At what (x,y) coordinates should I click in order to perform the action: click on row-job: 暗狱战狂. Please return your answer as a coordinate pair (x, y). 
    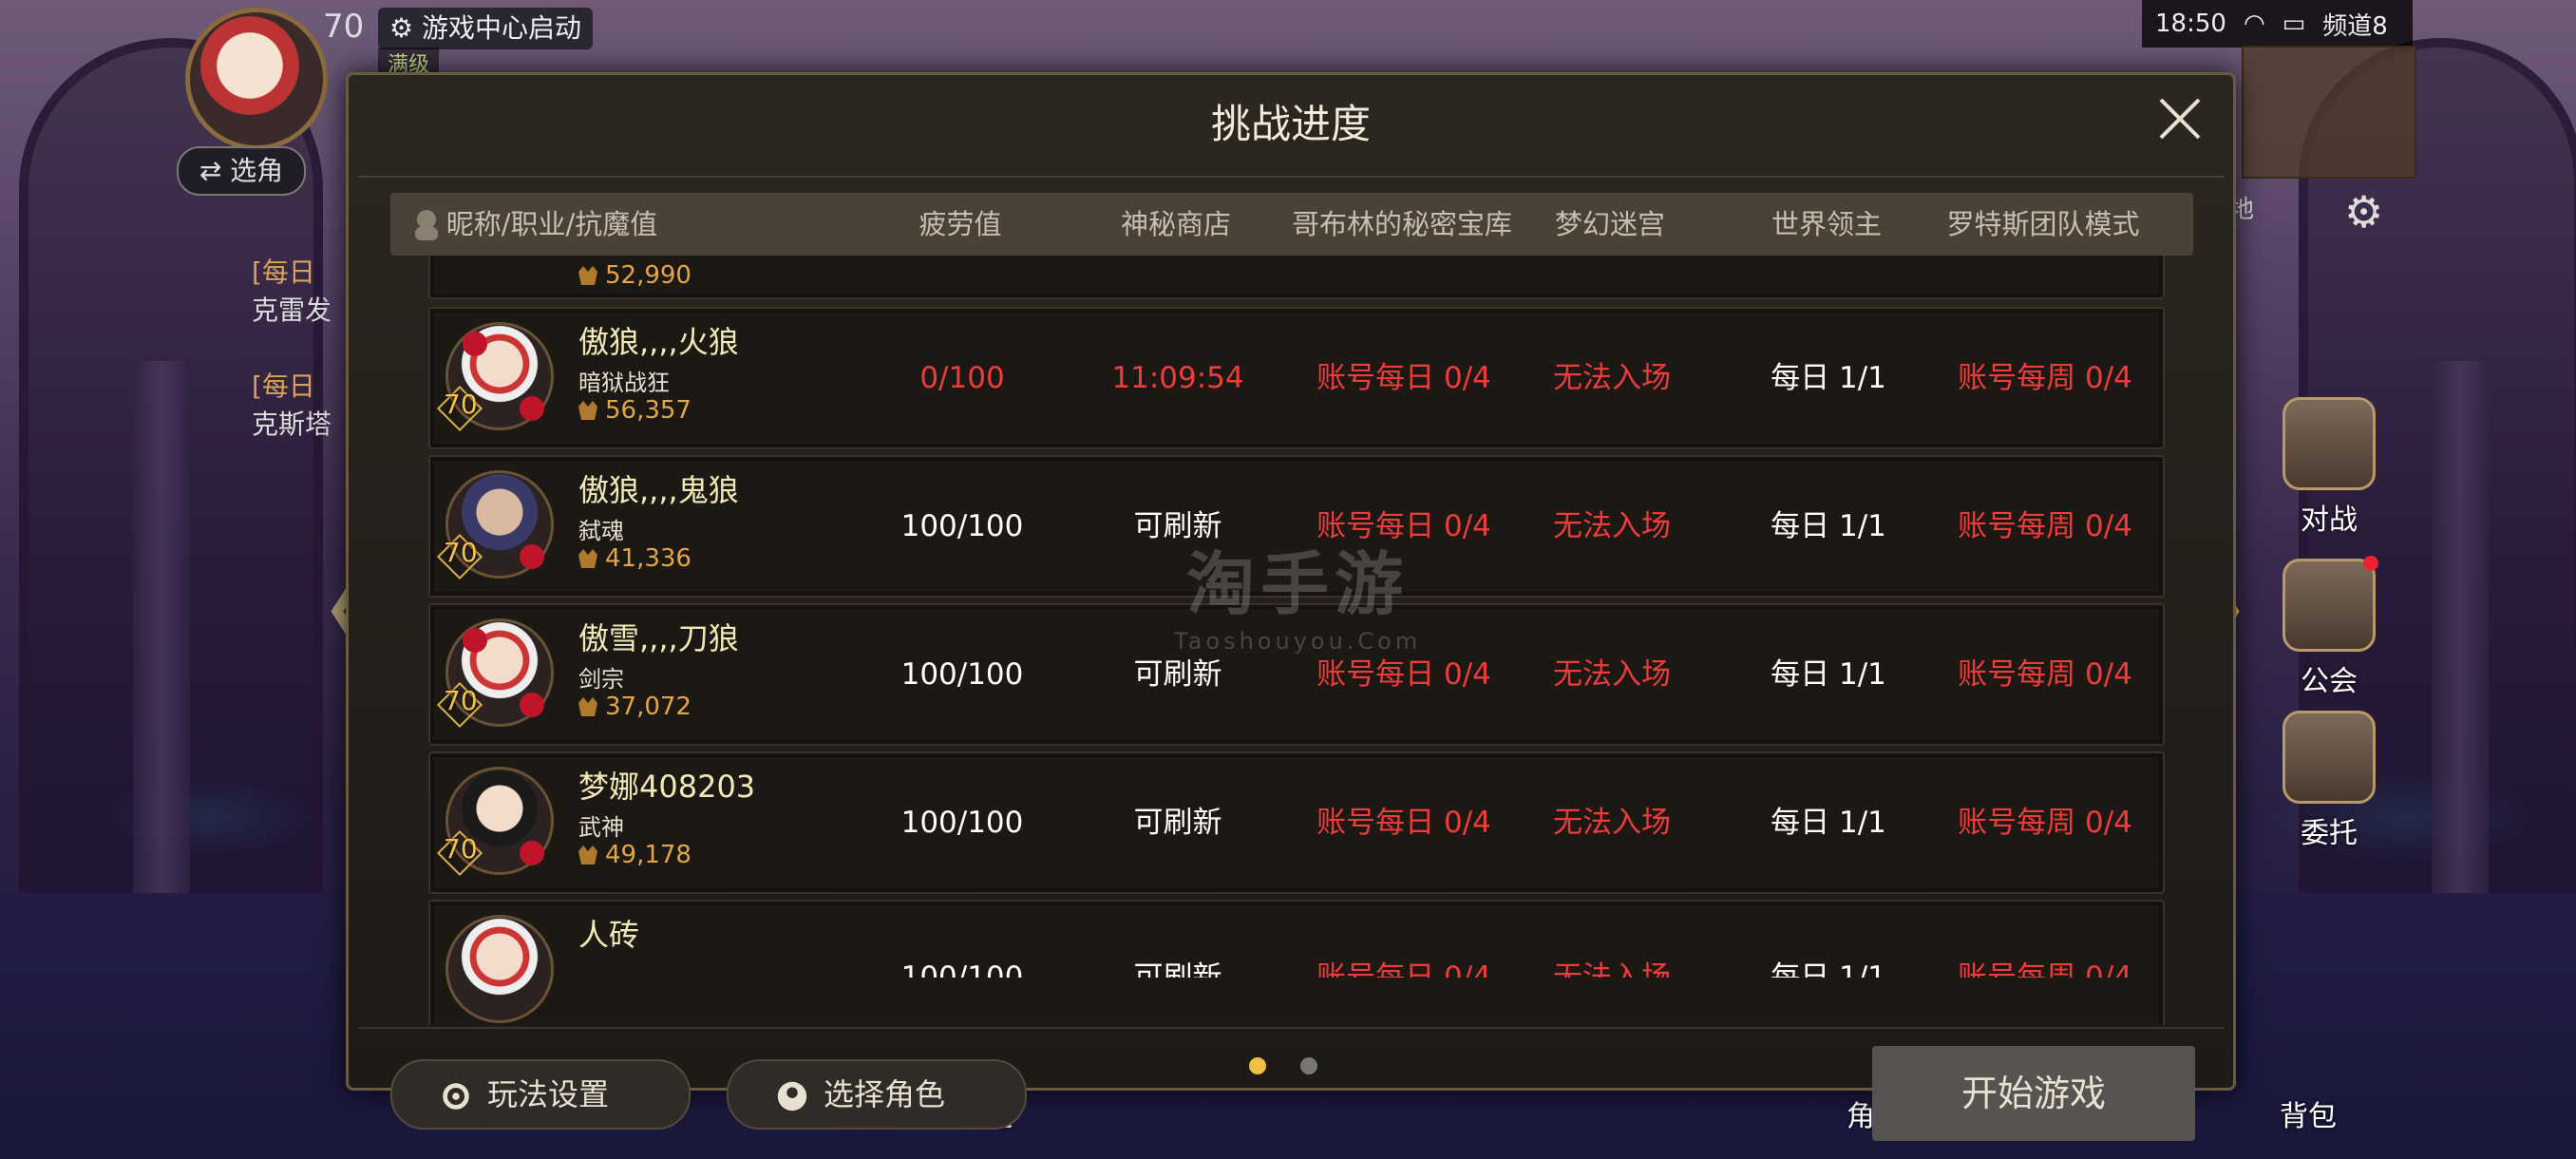
    Looking at the image, I should click on (624, 383).